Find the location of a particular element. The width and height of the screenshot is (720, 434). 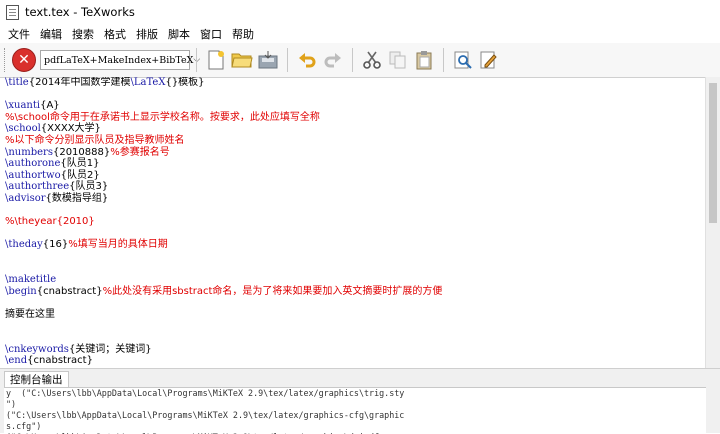

latex-text: 摘要在这里 is located at coordinates (30, 314).